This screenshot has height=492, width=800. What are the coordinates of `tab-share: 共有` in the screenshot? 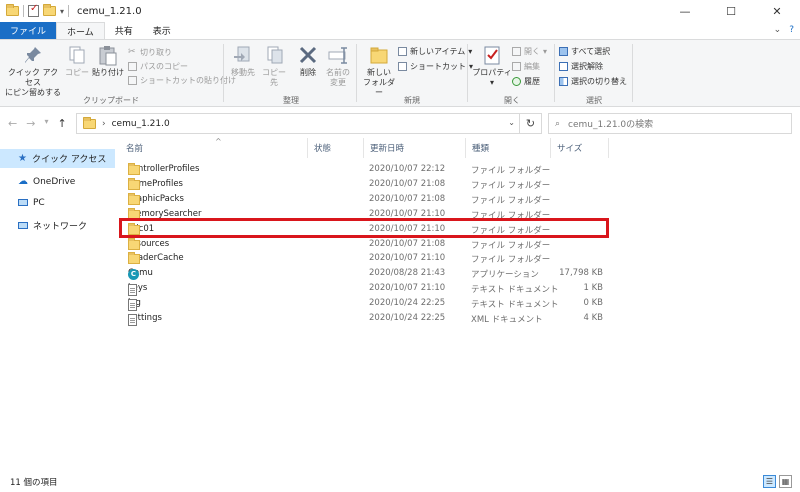 It's located at (124, 30).